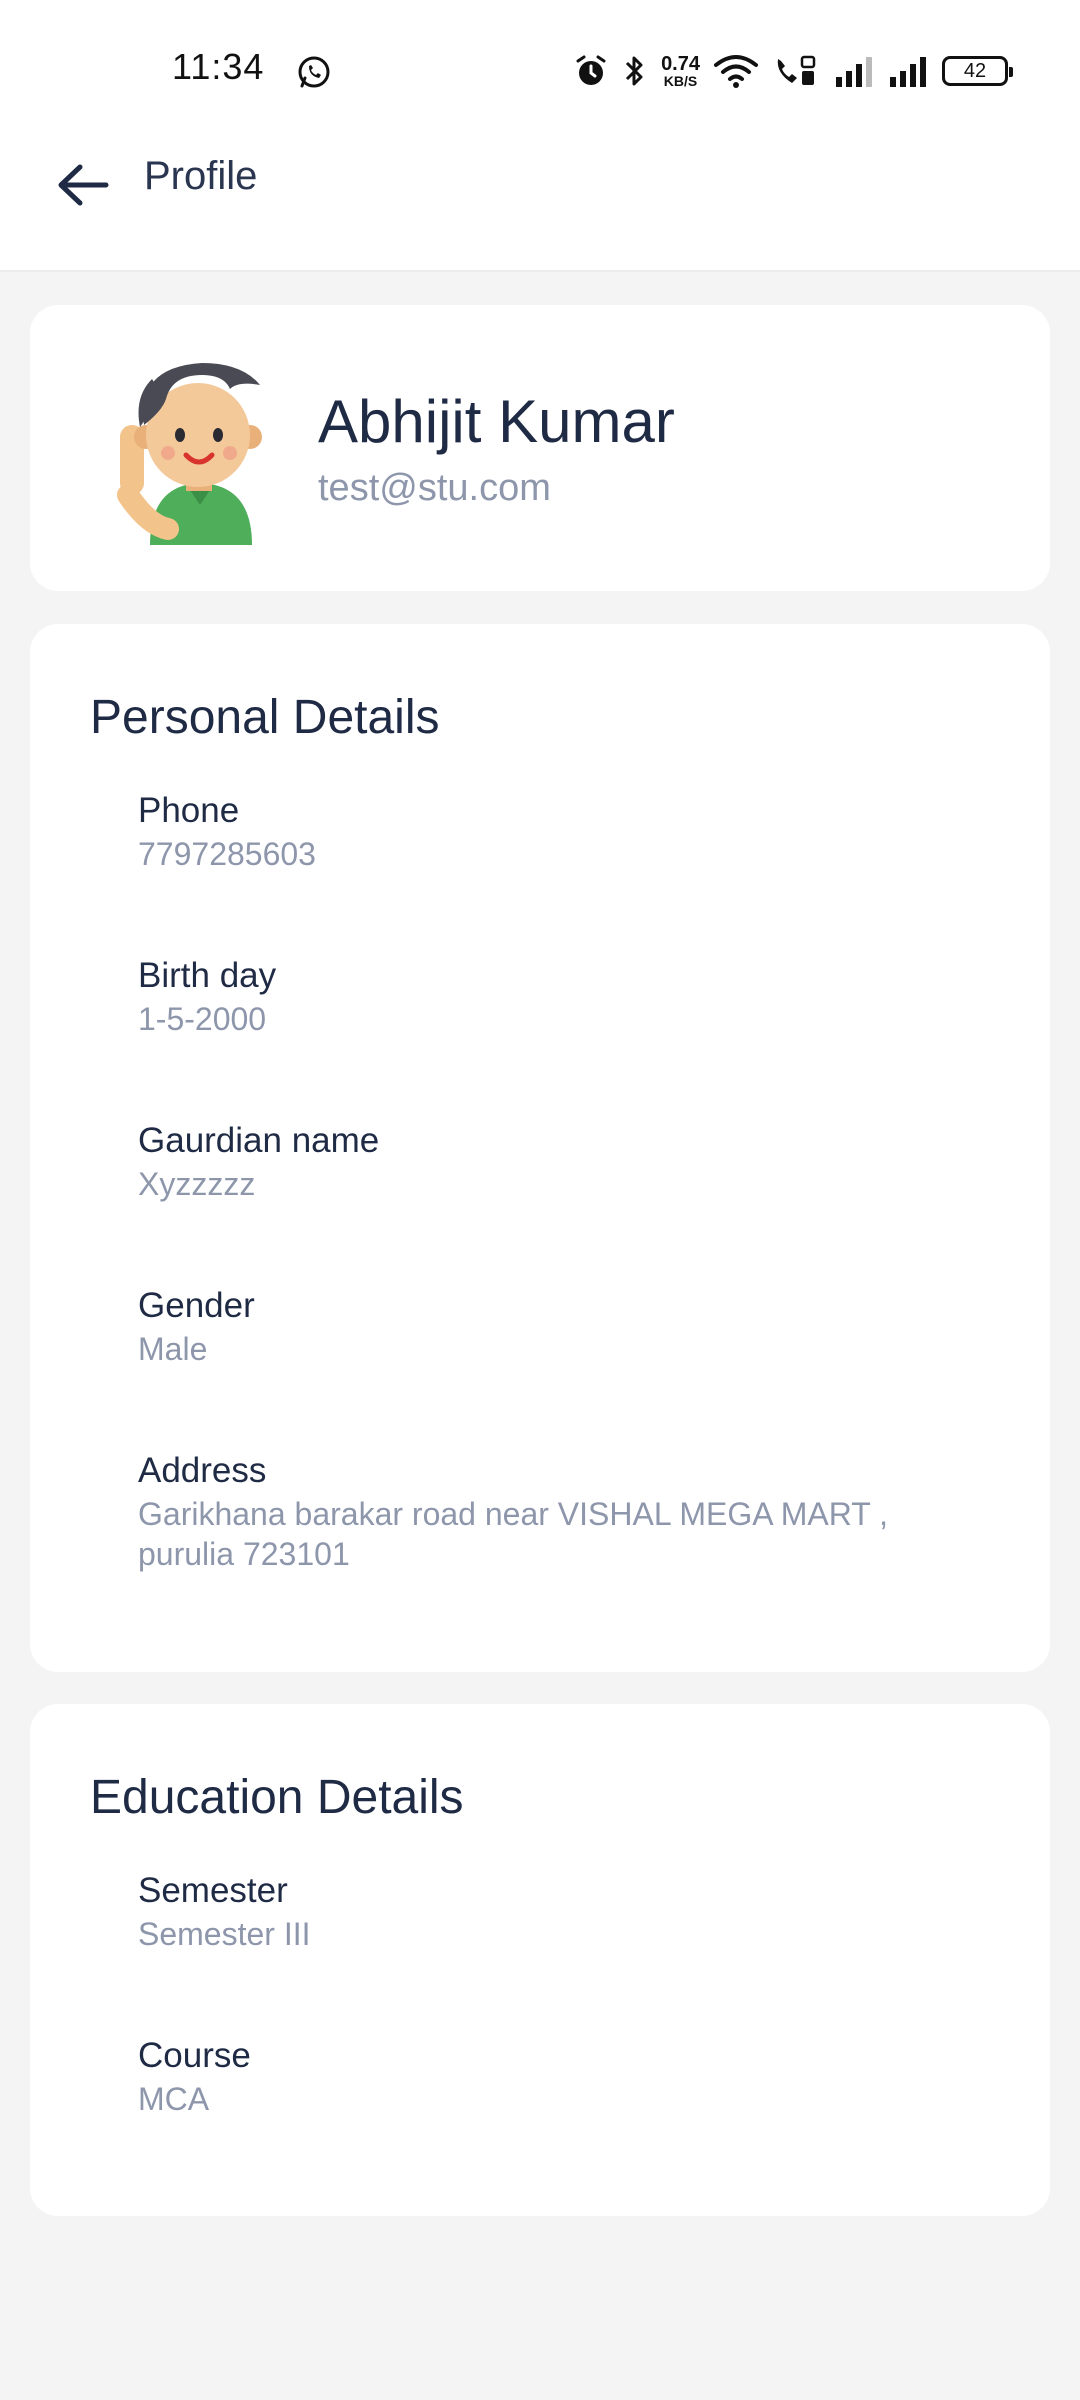 The width and height of the screenshot is (1080, 2400). What do you see at coordinates (736, 71) in the screenshot?
I see `wifi-icon` at bounding box center [736, 71].